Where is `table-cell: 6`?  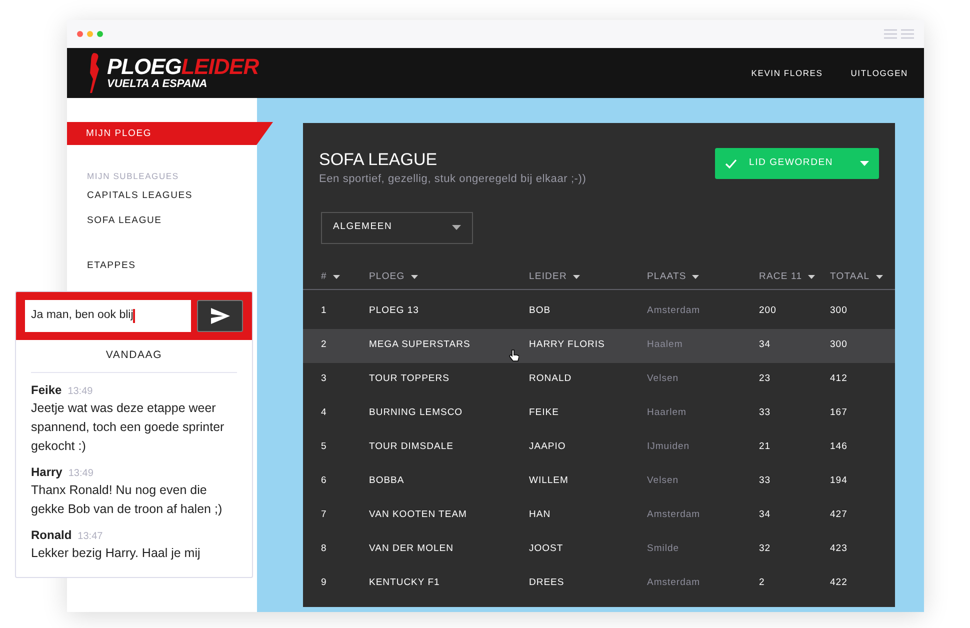 table-cell: 6 is located at coordinates (324, 480).